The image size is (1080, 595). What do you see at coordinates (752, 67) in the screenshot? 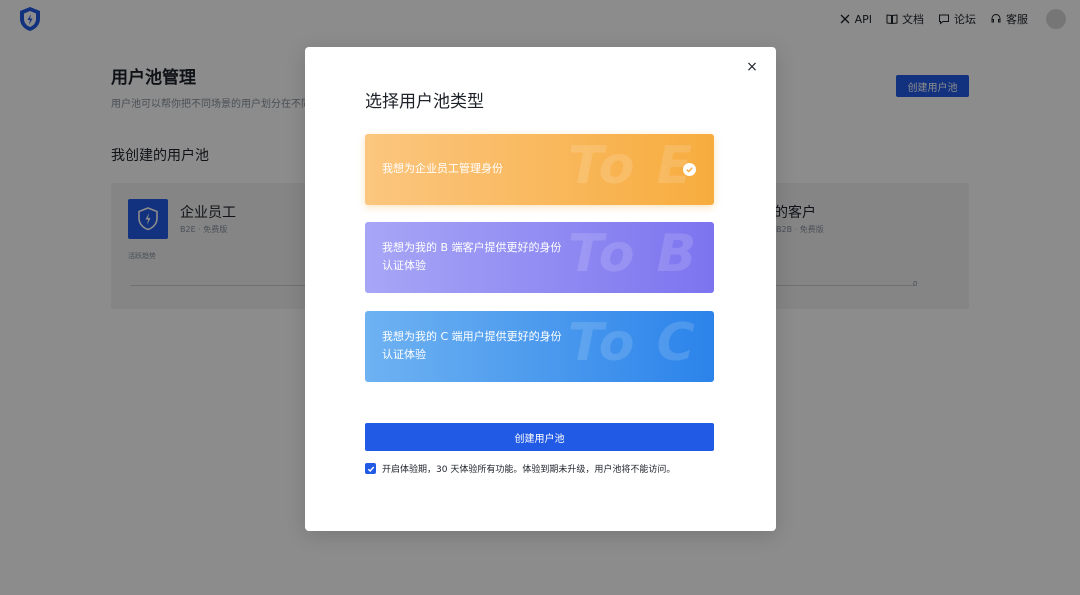
I see `close-icon: ×` at bounding box center [752, 67].